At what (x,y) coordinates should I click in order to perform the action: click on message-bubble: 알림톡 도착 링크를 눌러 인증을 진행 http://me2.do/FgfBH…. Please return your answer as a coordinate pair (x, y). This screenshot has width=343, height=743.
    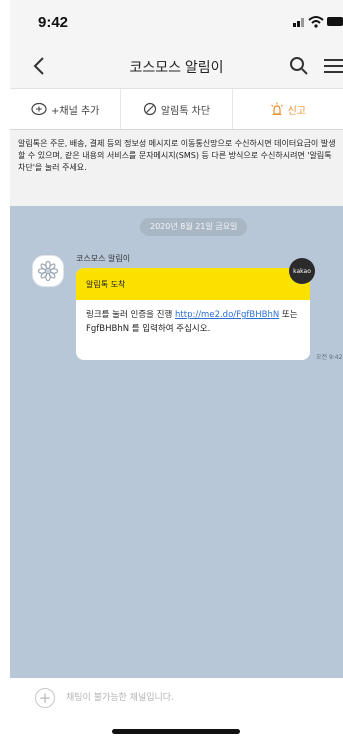
    Looking at the image, I should click on (193, 314).